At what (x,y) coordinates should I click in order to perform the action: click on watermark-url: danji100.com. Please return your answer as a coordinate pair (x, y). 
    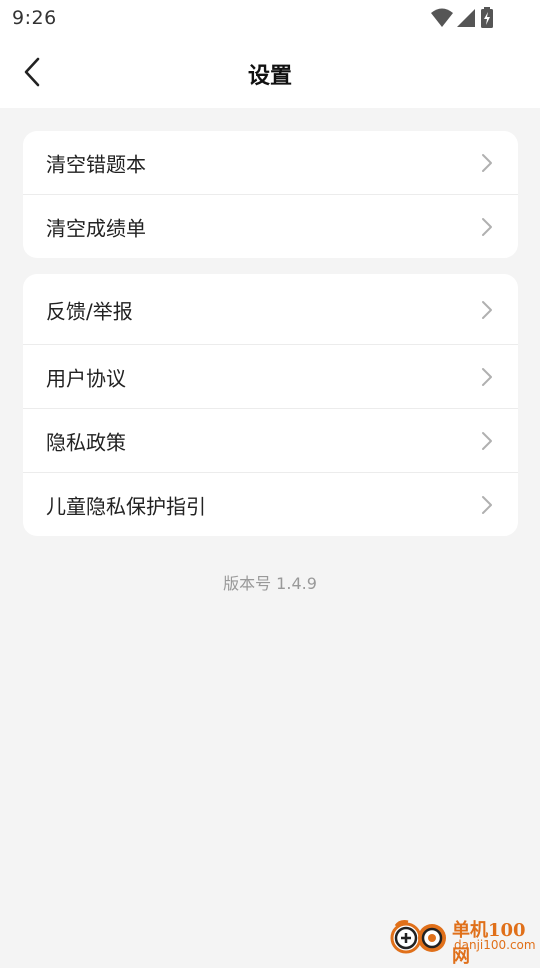
    Looking at the image, I should click on (495, 945).